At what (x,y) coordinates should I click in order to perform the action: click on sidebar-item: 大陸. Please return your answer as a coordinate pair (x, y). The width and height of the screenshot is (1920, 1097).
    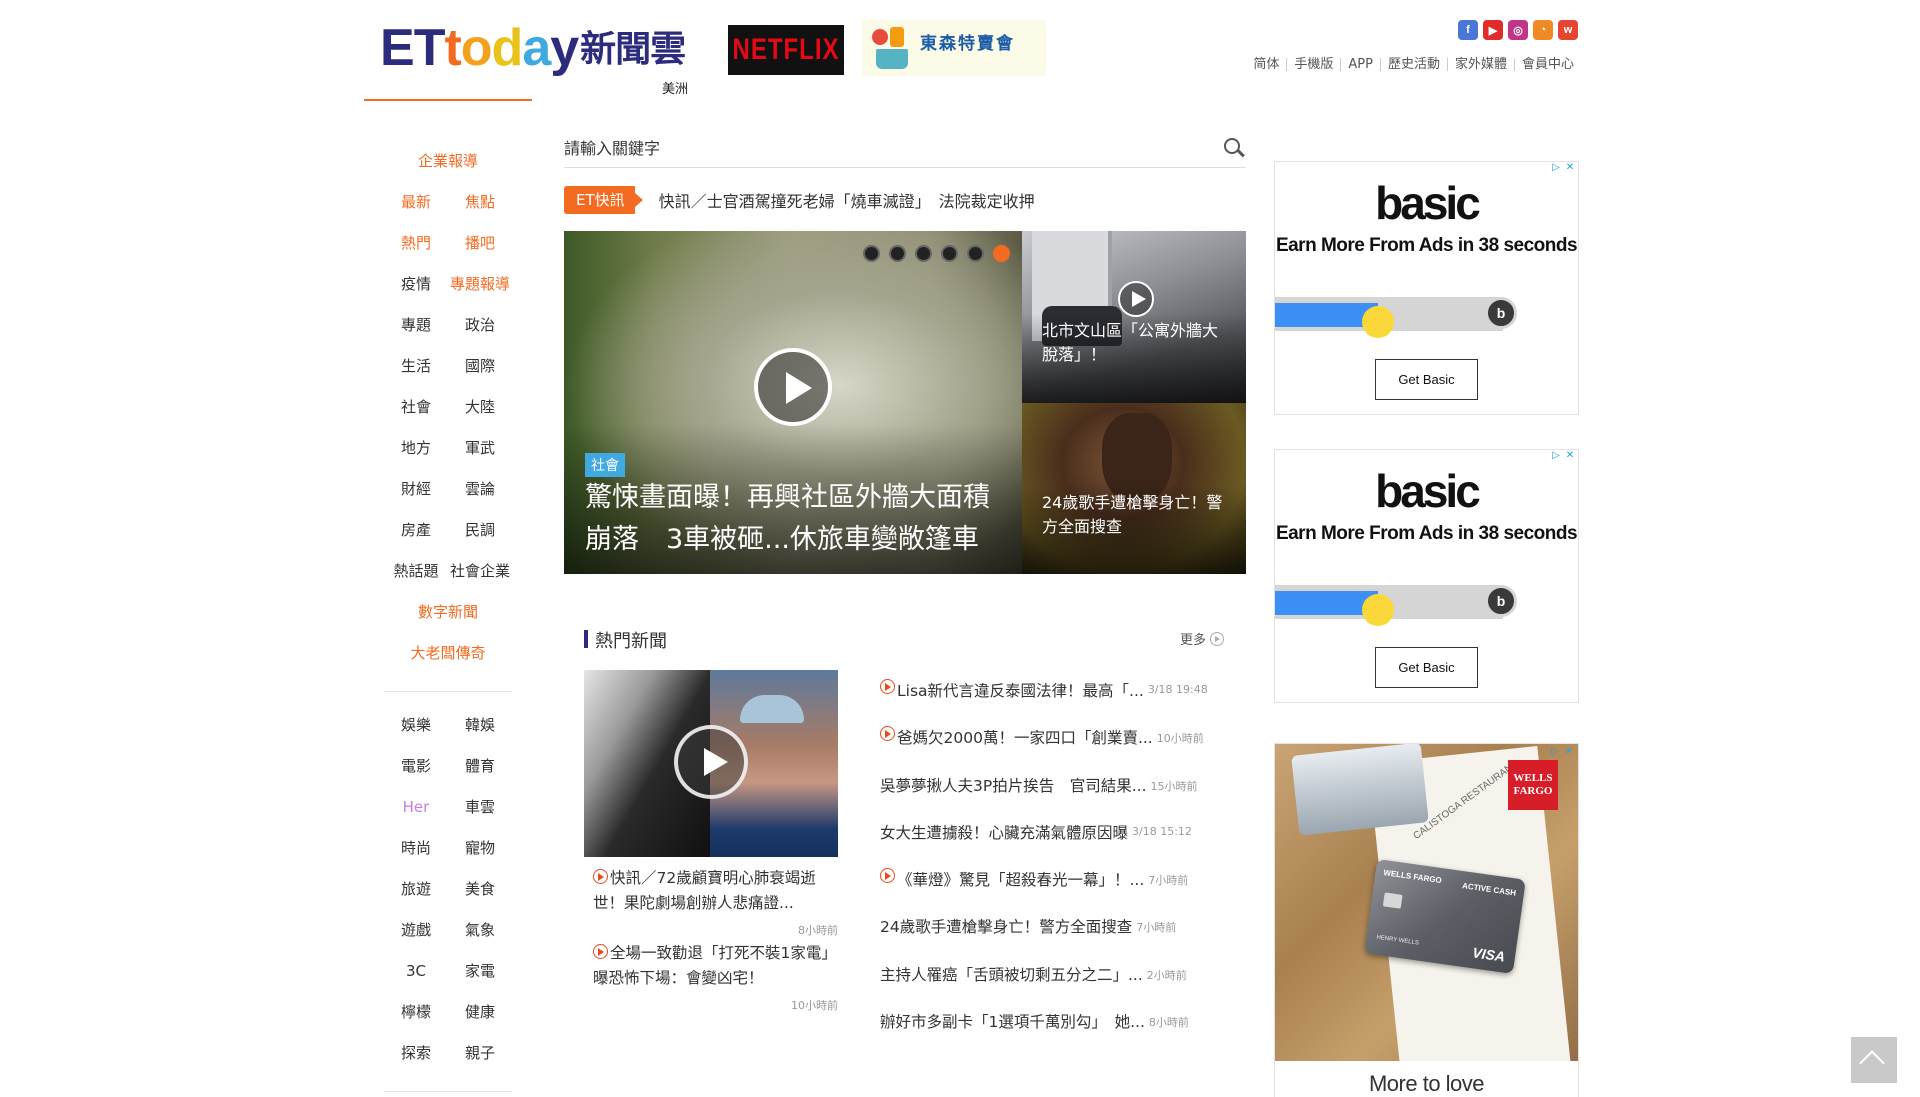
    Looking at the image, I should click on (480, 406).